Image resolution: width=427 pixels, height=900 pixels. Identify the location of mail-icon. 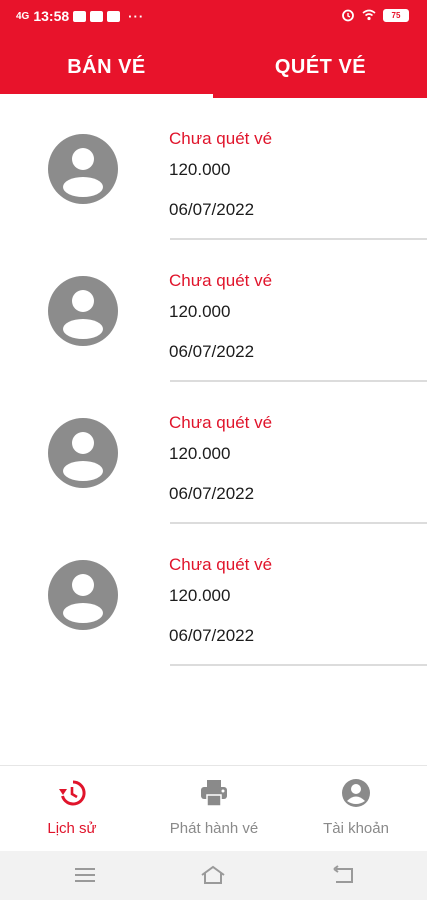
(80, 16).